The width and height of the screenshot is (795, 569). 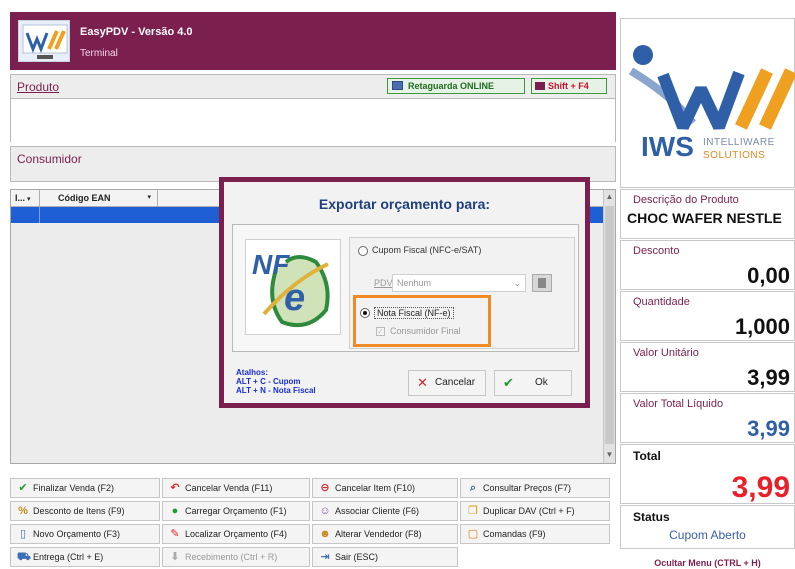 What do you see at coordinates (385, 534) in the screenshot?
I see `alterar-vendedor-button: ☻ Alterar Vendedor (F8)` at bounding box center [385, 534].